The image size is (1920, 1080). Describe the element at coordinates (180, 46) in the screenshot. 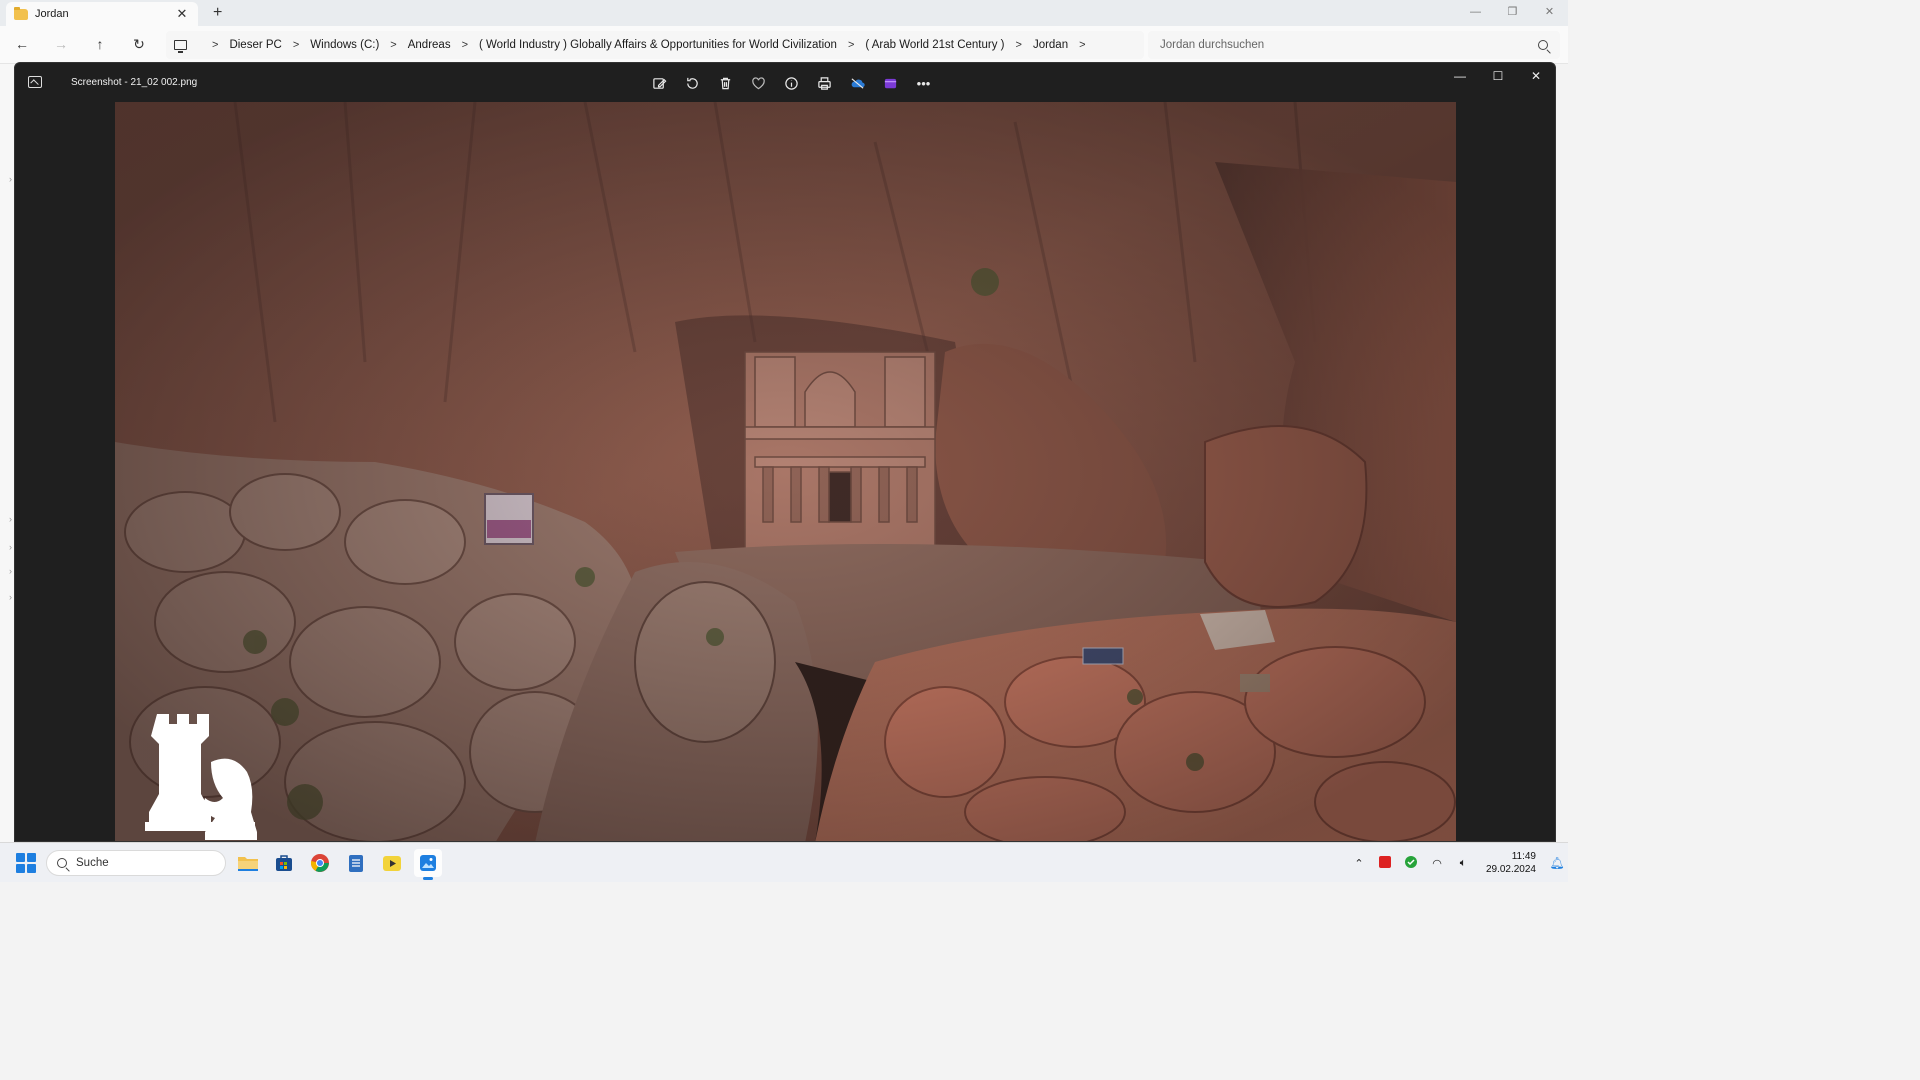

I see `monitor-icon` at that location.